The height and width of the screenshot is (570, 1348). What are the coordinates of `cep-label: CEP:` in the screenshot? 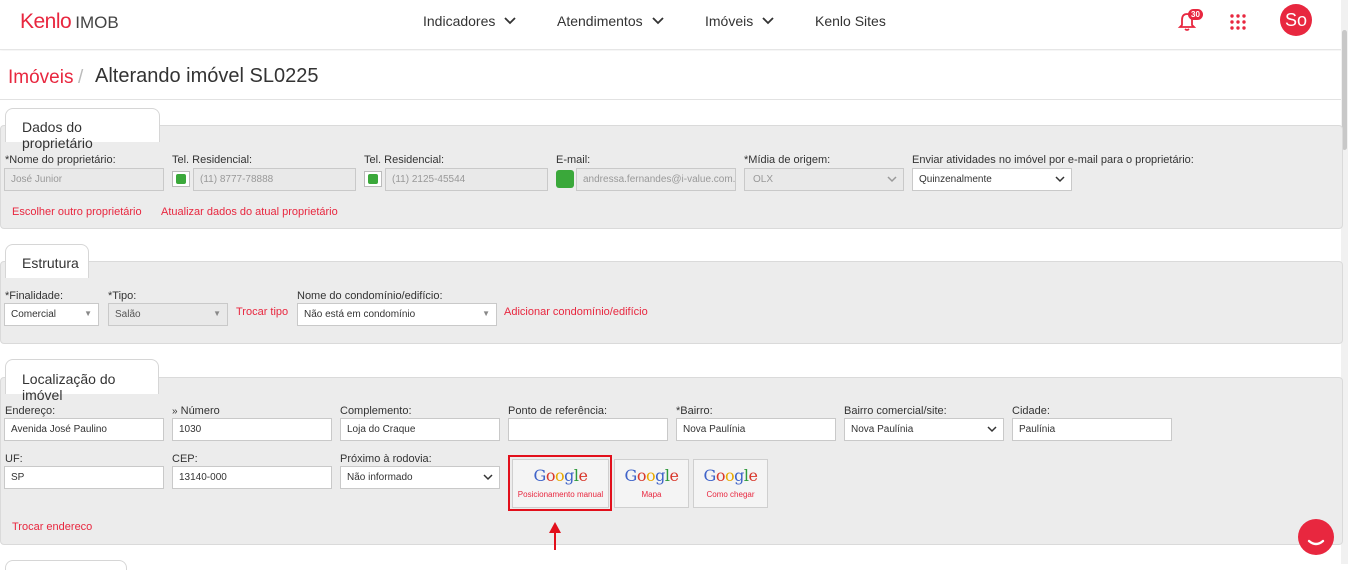 It's located at (185, 459).